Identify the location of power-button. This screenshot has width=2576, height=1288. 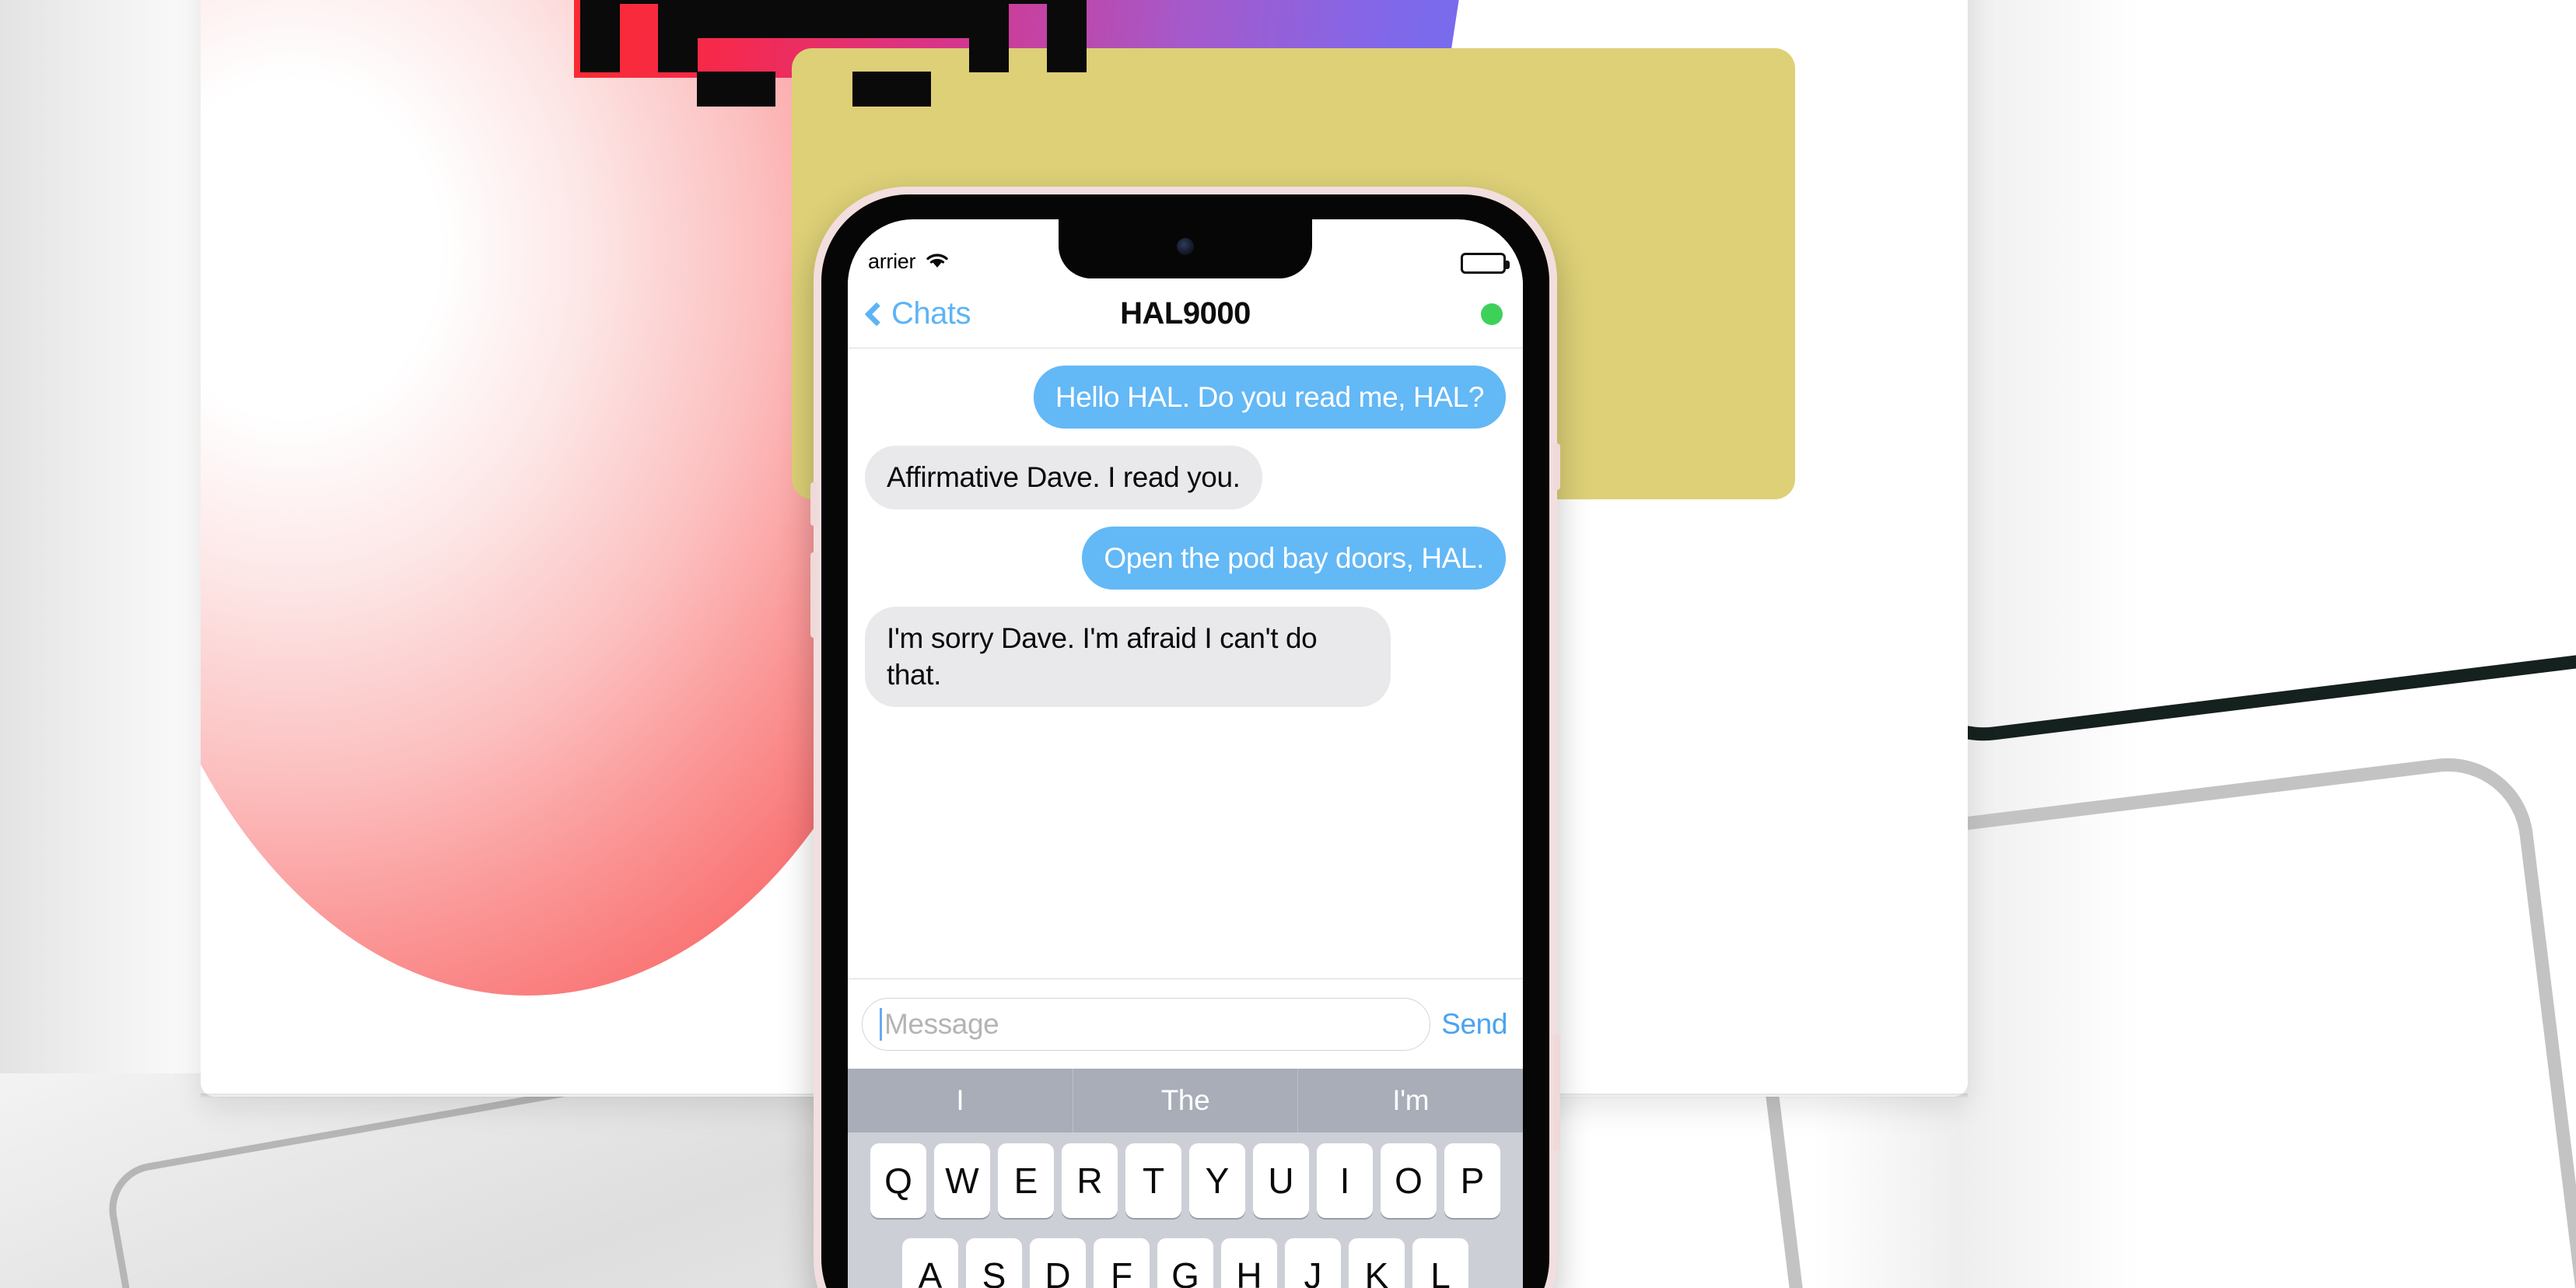
(1556, 1093).